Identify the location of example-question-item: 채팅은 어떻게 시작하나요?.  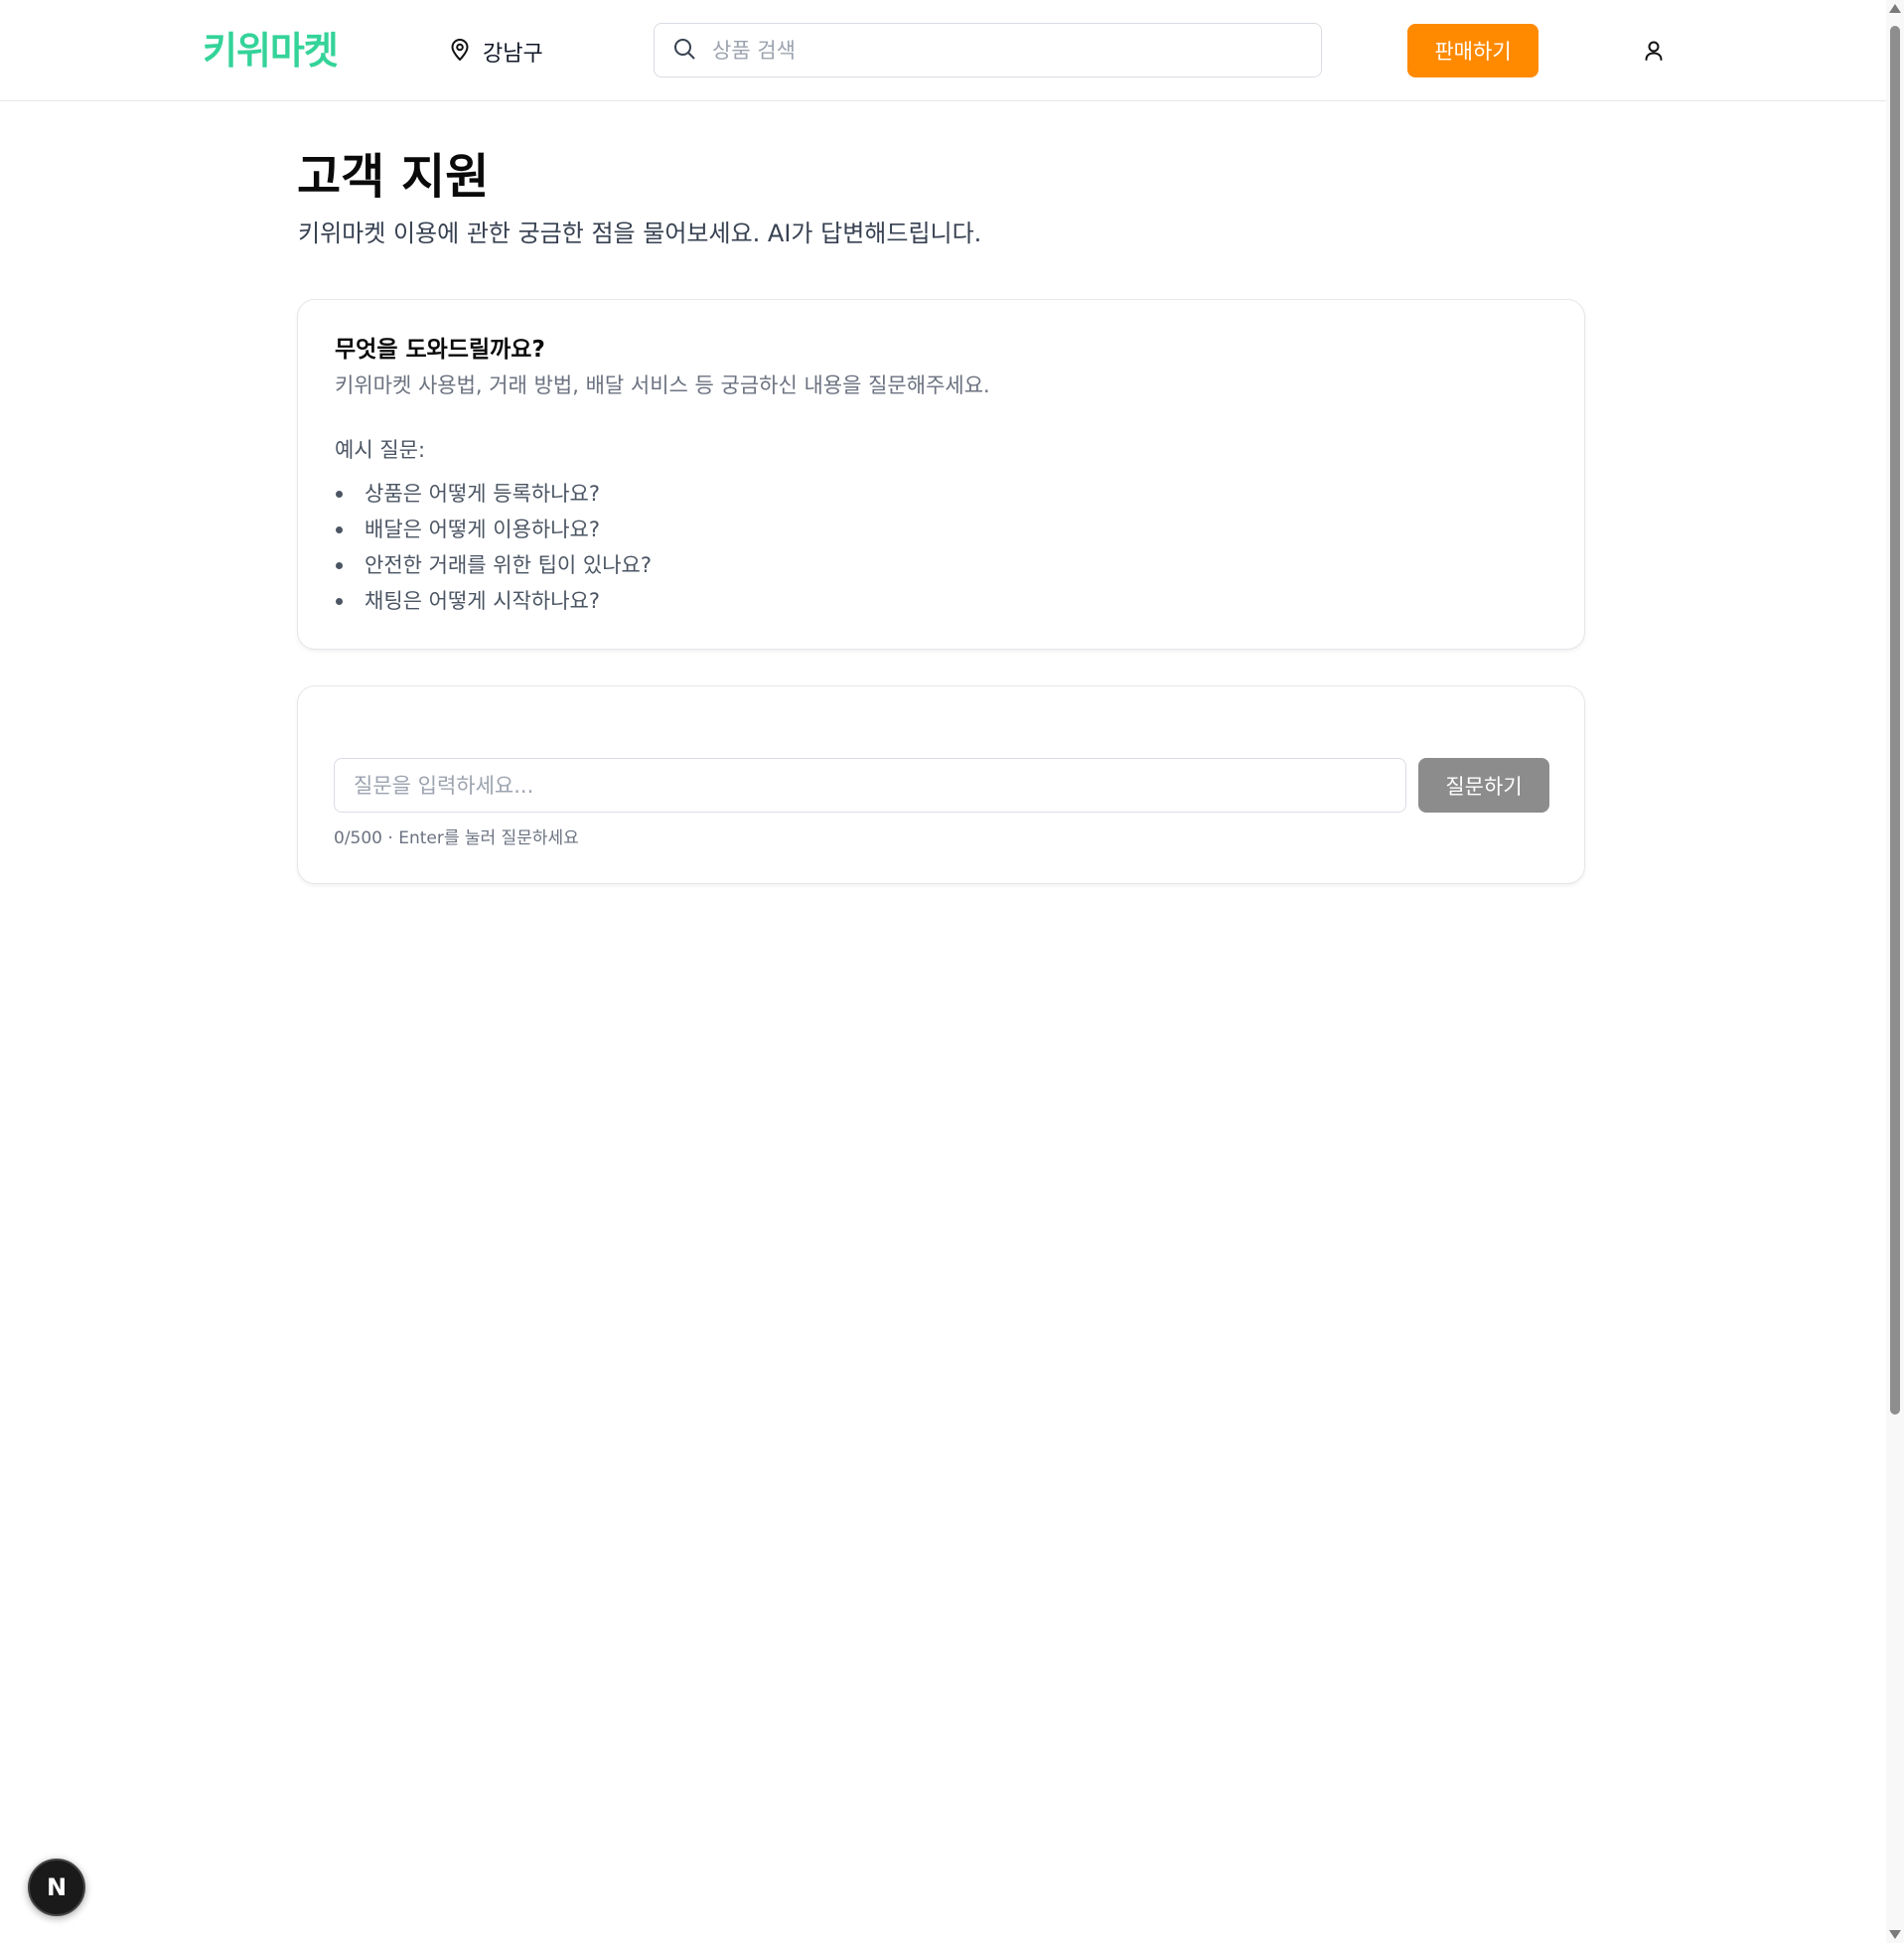
(493, 601).